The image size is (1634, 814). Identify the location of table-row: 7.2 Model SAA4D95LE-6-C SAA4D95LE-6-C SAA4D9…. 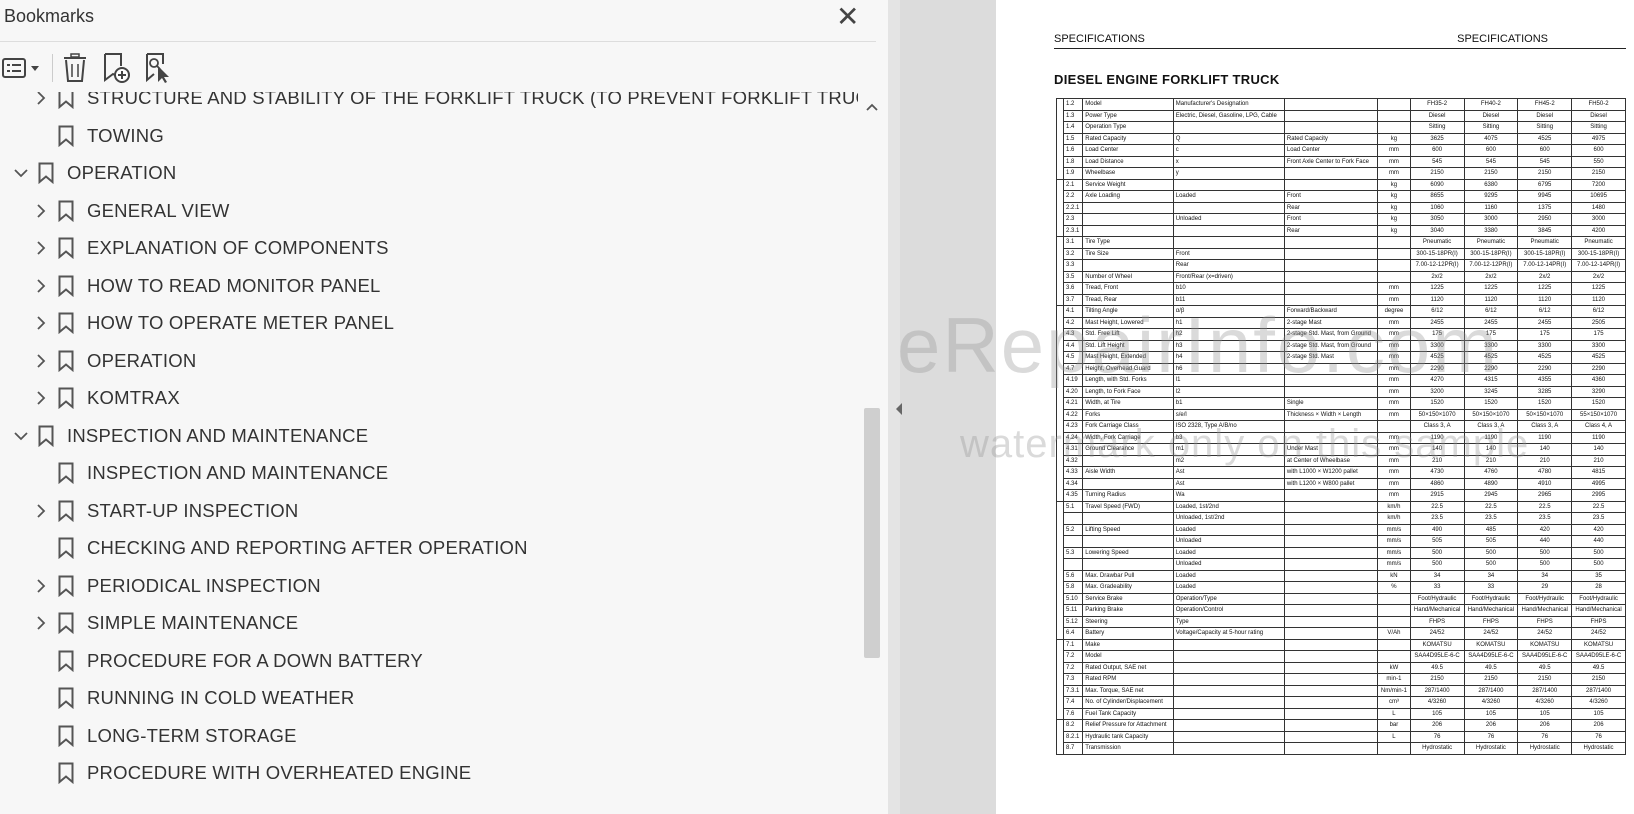
(1341, 656).